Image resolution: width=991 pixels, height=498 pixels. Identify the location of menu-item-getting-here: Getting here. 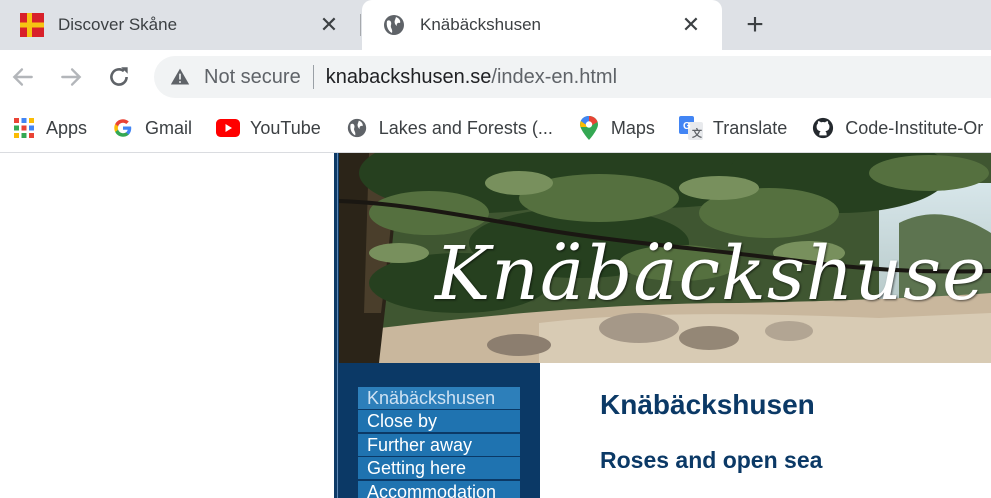
(439, 468).